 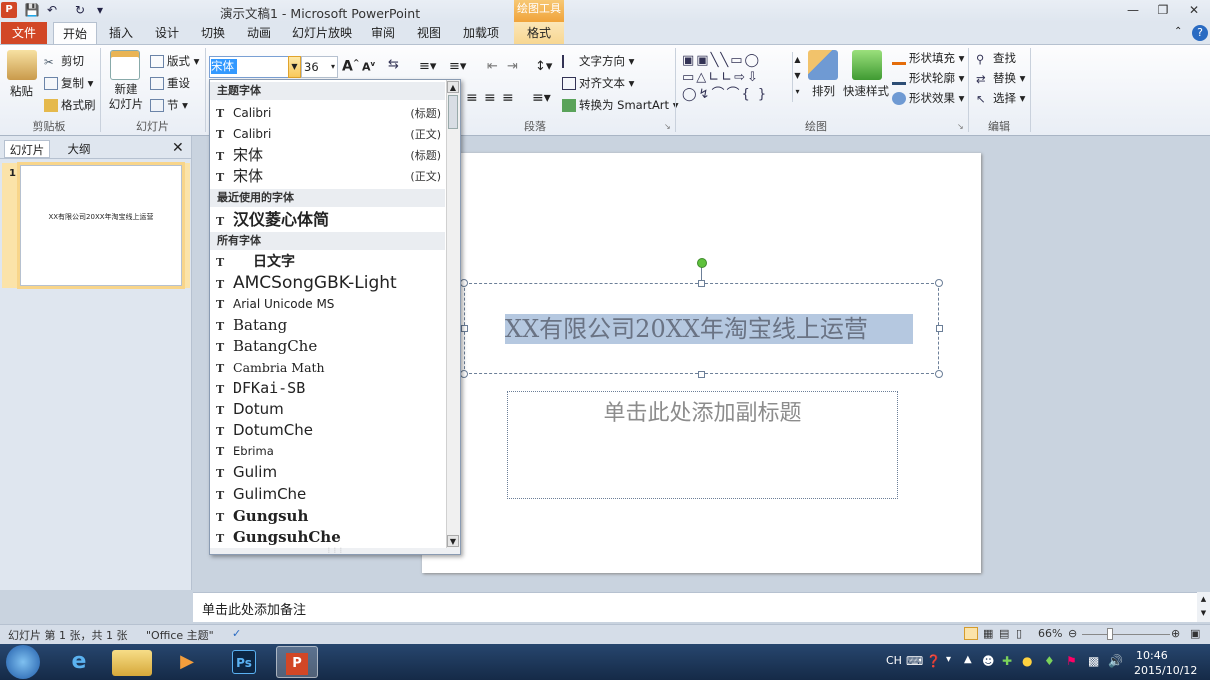 What do you see at coordinates (1027, 661) in the screenshot?
I see `qq-icon: ●` at bounding box center [1027, 661].